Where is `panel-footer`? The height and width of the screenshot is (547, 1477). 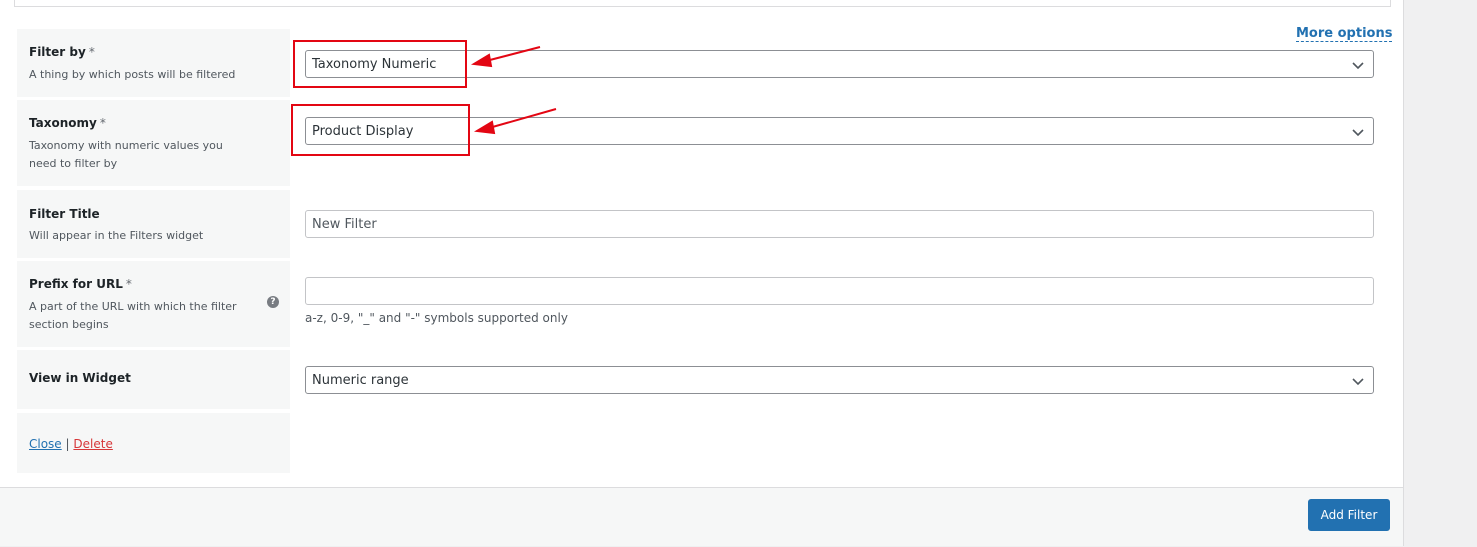
panel-footer is located at coordinates (701, 516).